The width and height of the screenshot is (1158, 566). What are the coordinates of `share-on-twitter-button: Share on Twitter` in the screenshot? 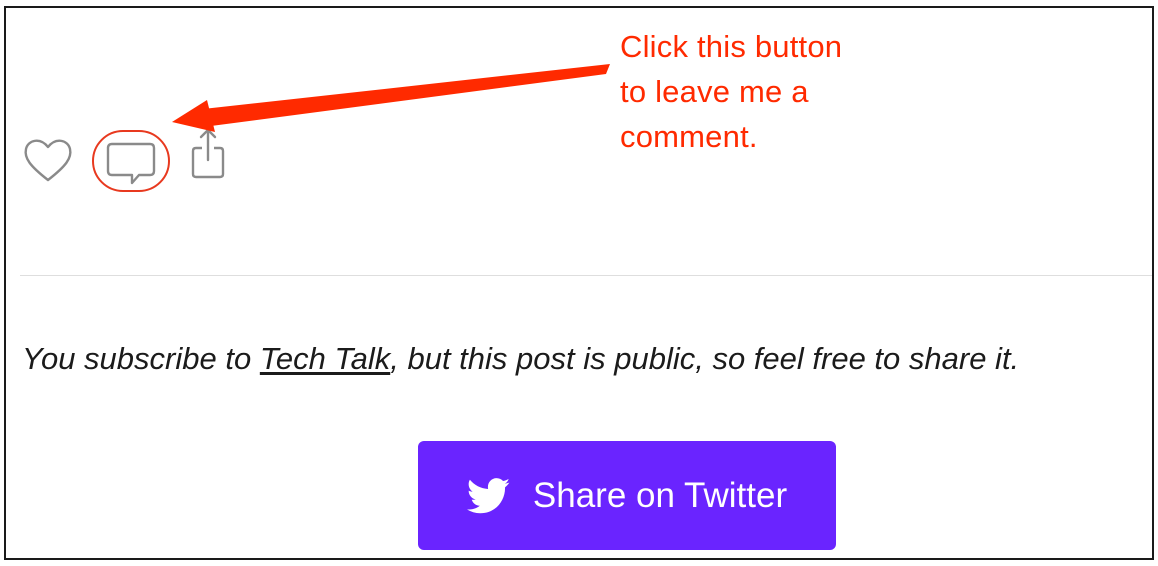 It's located at (627, 495).